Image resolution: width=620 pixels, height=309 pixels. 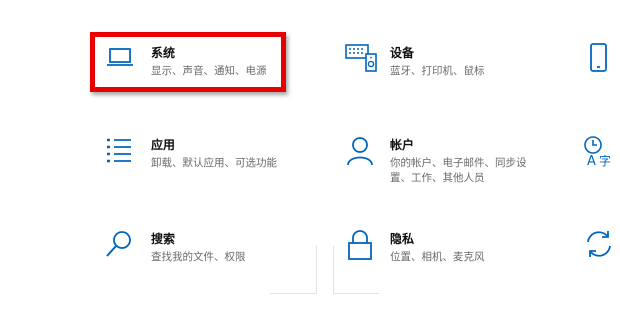 I want to click on tile-system-desc: 显示、声音、通知、电源, so click(x=209, y=71).